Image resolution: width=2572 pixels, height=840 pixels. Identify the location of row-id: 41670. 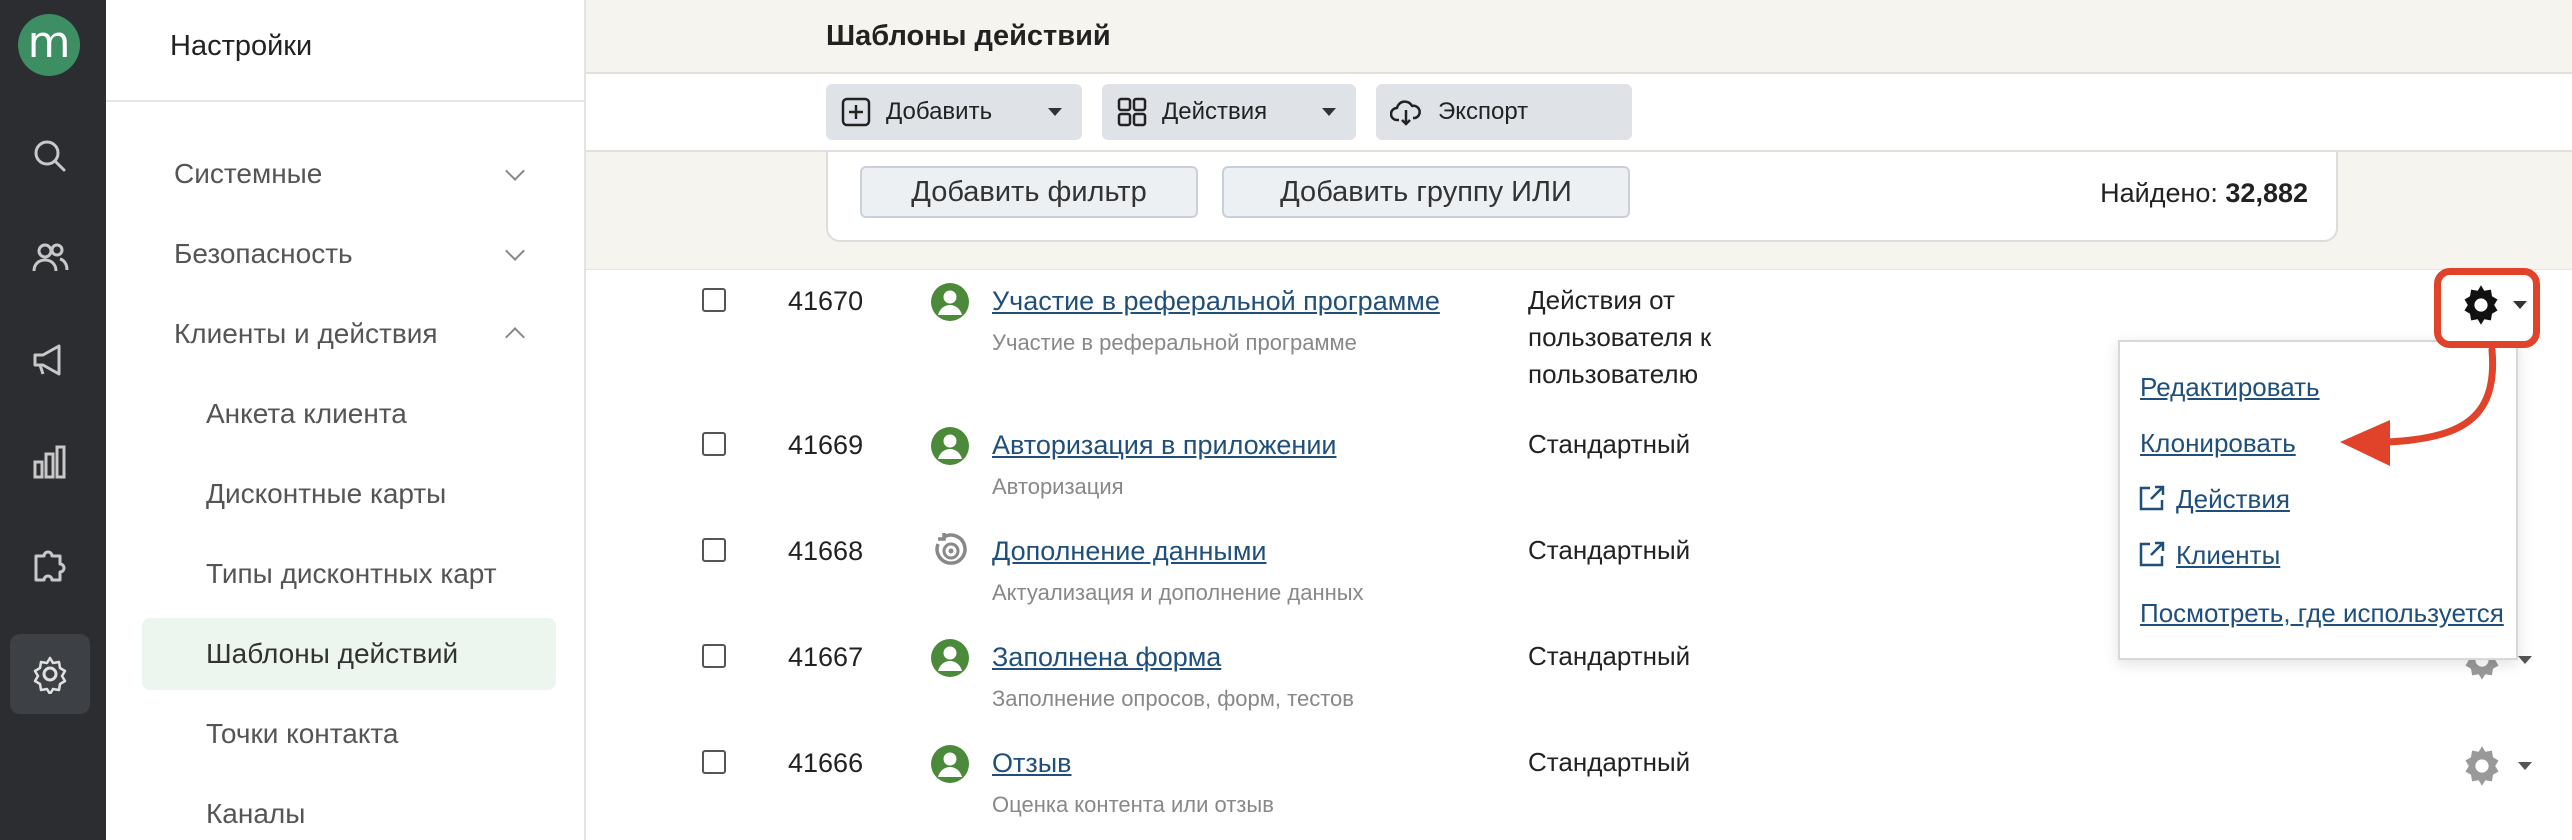
(826, 301).